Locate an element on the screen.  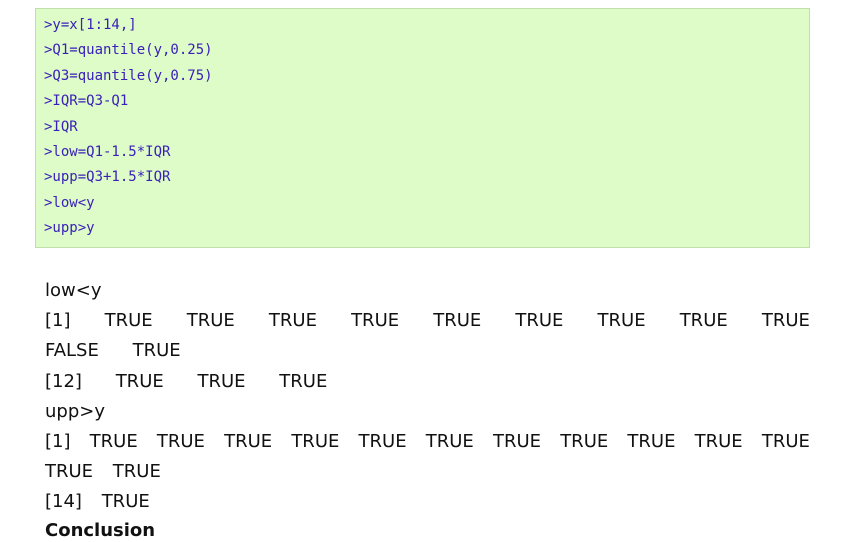
output-token: FALSE is located at coordinates (72, 351).